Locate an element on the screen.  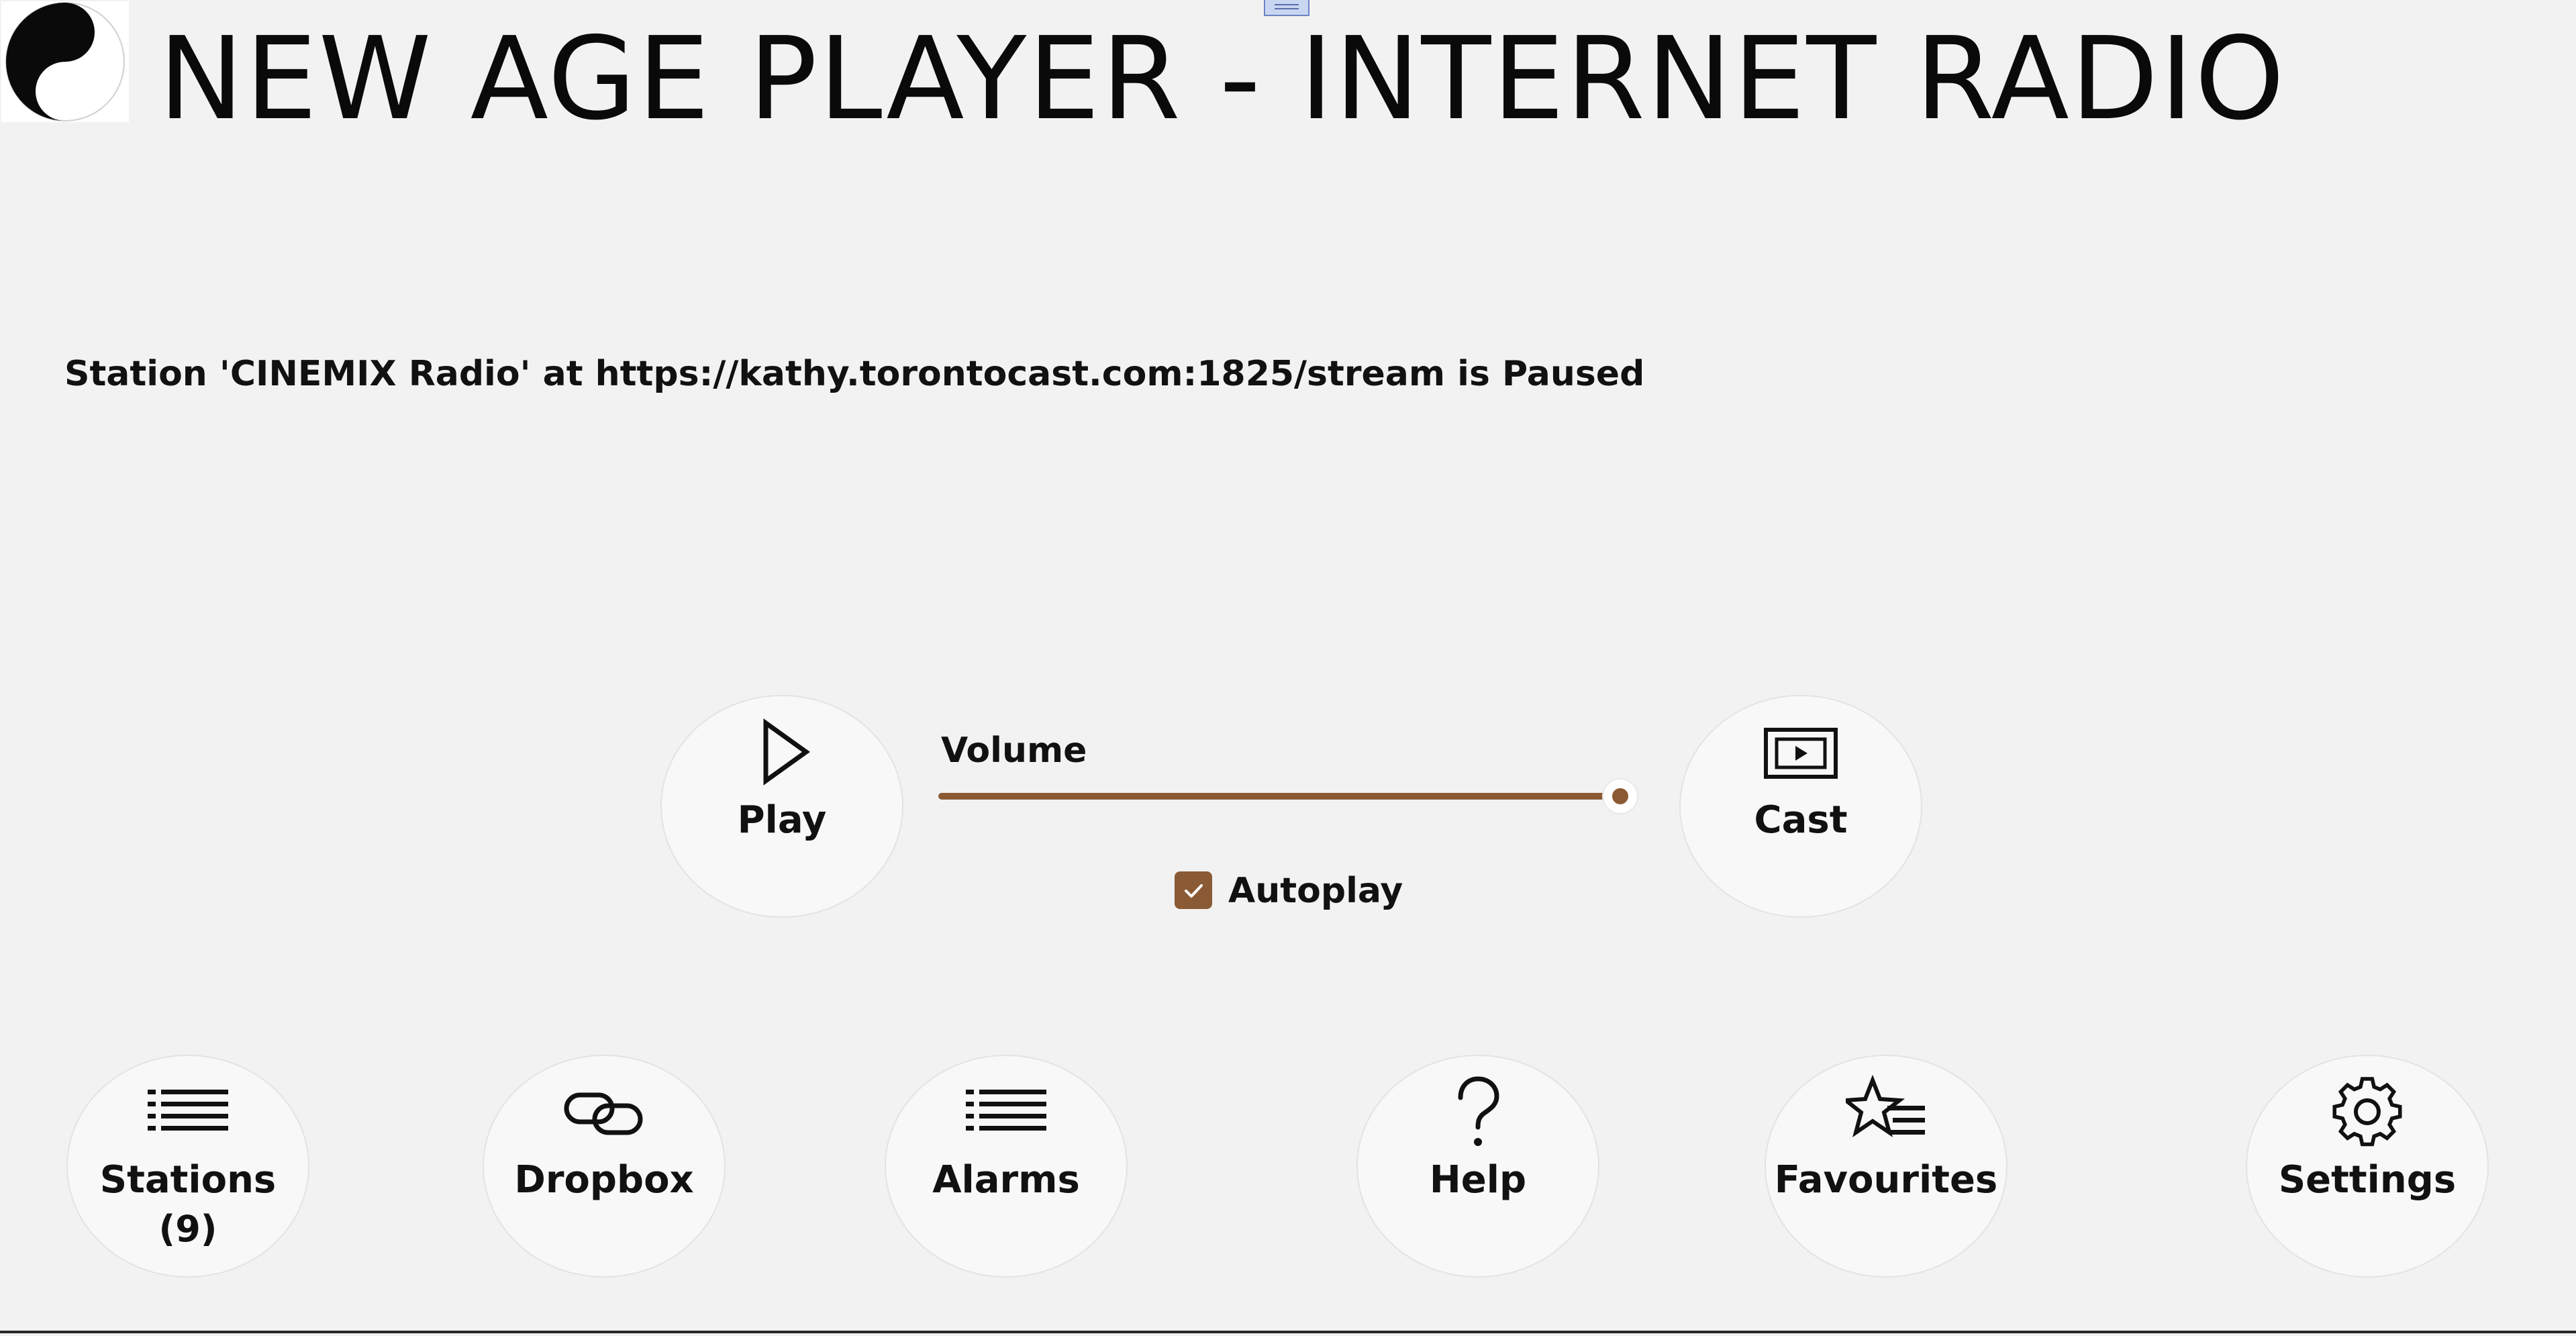
alarms-button: Alarms is located at coordinates (1006, 1166).